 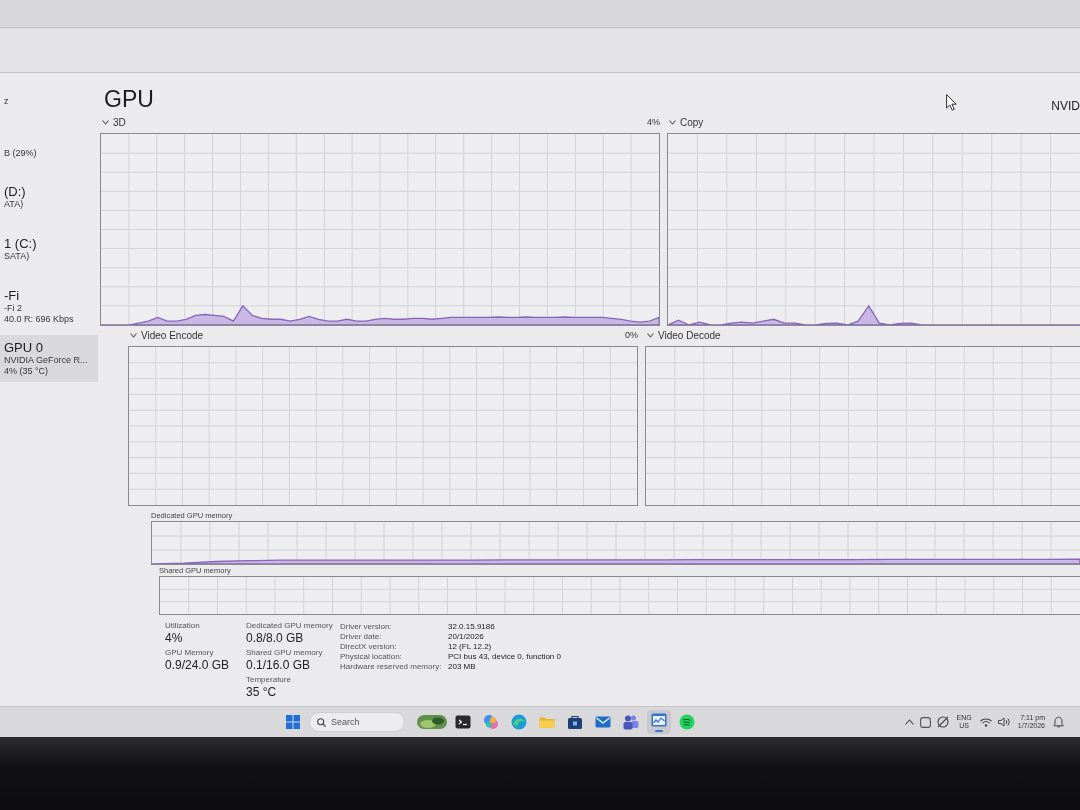 What do you see at coordinates (6, 101) in the screenshot?
I see `sidebar-item: z` at bounding box center [6, 101].